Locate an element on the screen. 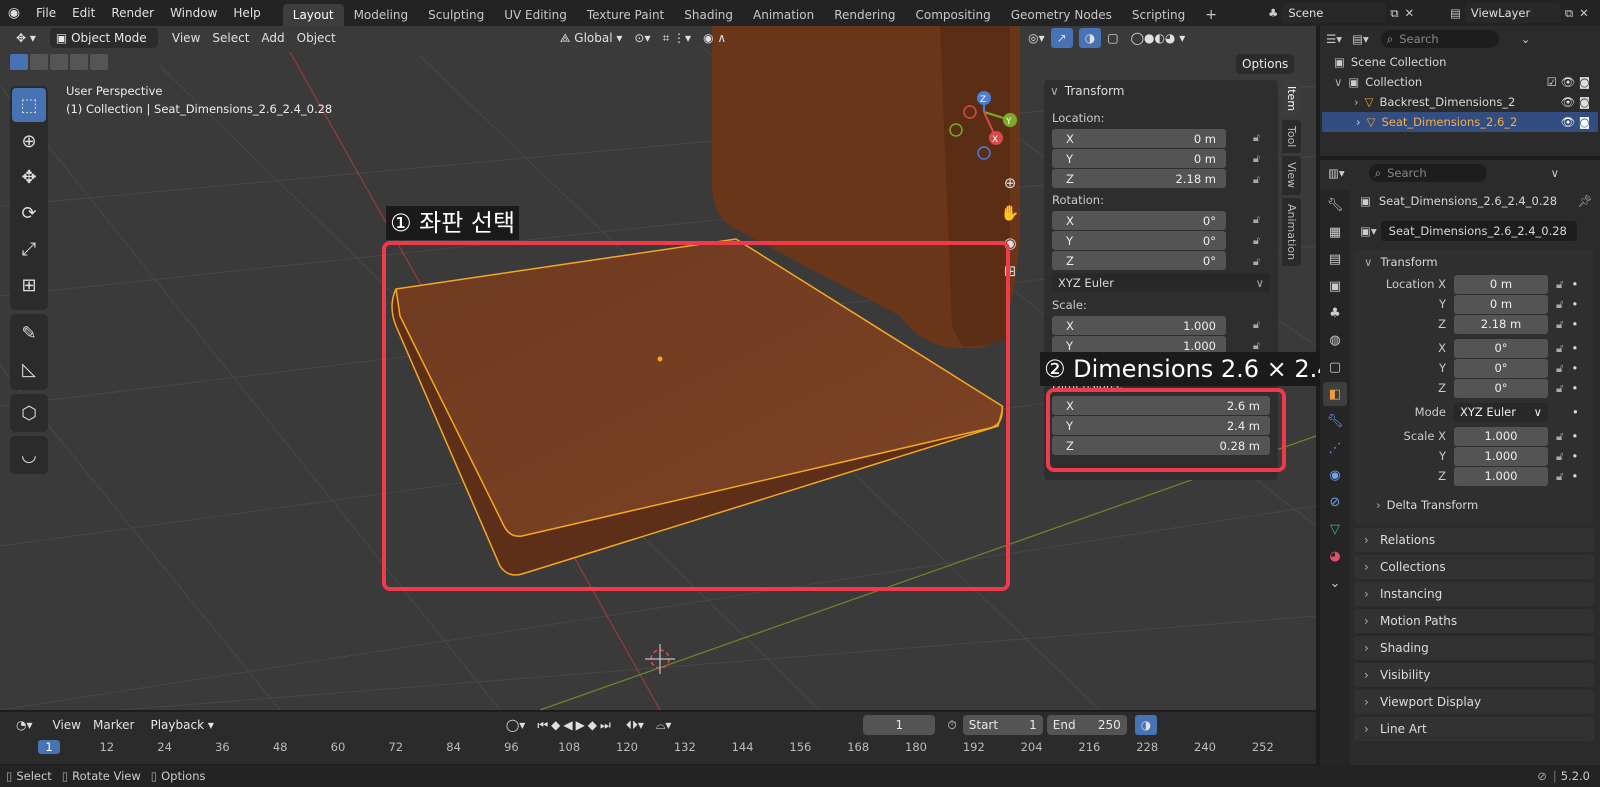 Image resolution: width=1600 pixels, height=787 pixels. outliner-search: ⌕ Search is located at coordinates (1439, 39).